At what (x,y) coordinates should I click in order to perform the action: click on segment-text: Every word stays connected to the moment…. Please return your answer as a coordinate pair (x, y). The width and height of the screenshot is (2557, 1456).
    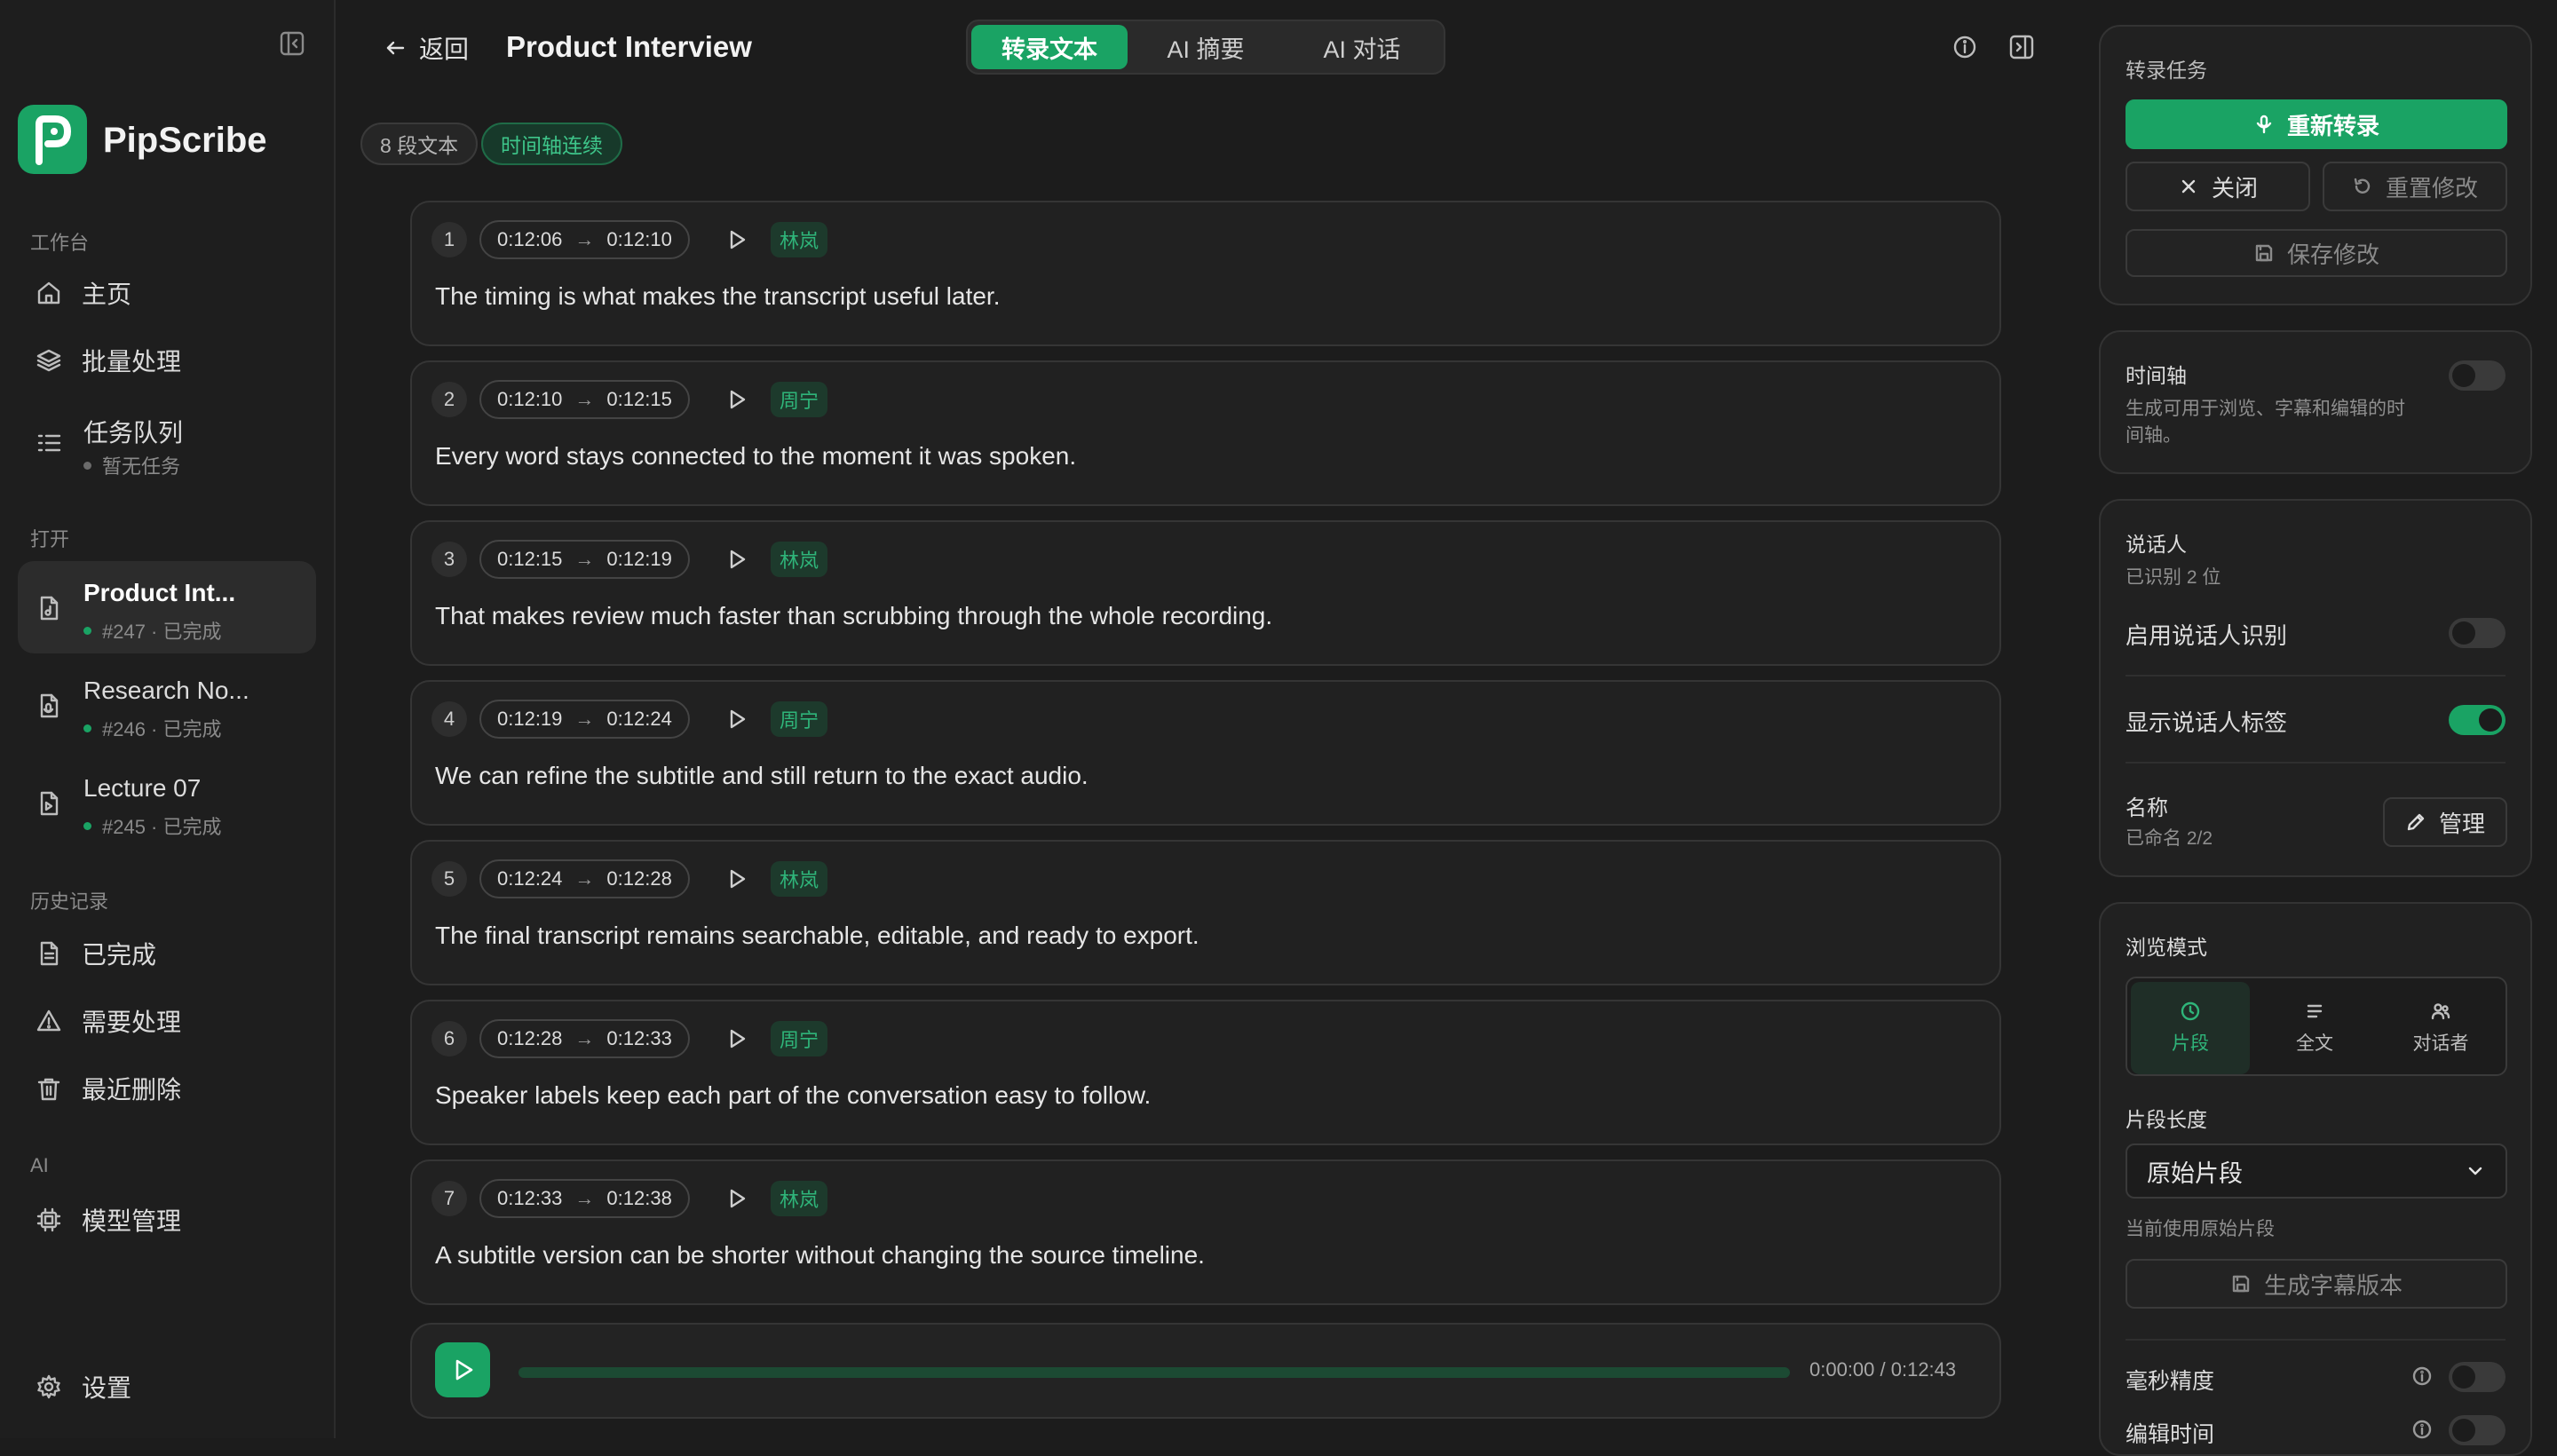
    Looking at the image, I should click on (755, 456).